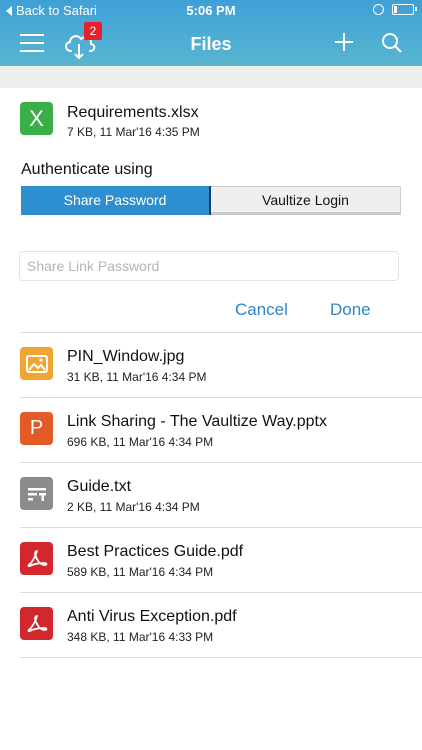 This screenshot has height=750, width=422. Describe the element at coordinates (306, 200) in the screenshot. I see `vaultize-login-segment: Vaultize Login` at that location.